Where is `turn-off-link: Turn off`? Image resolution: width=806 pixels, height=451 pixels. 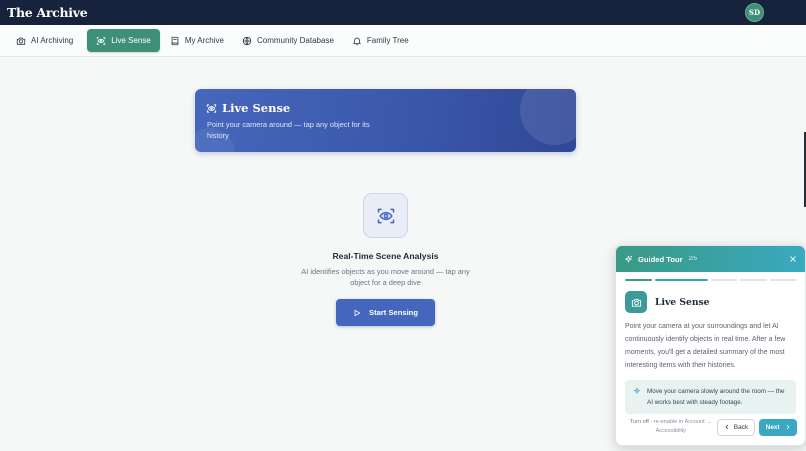
turn-off-link: Turn off is located at coordinates (639, 422).